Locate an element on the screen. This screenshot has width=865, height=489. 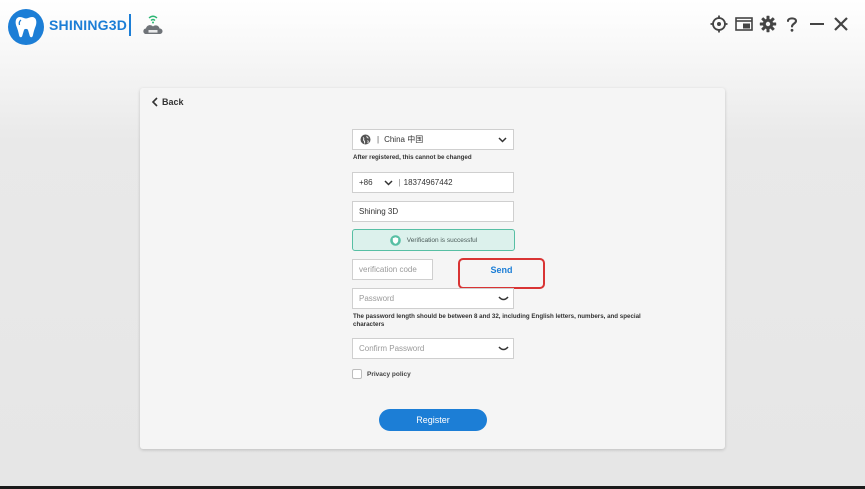
region-value: China 中国 is located at coordinates (404, 139).